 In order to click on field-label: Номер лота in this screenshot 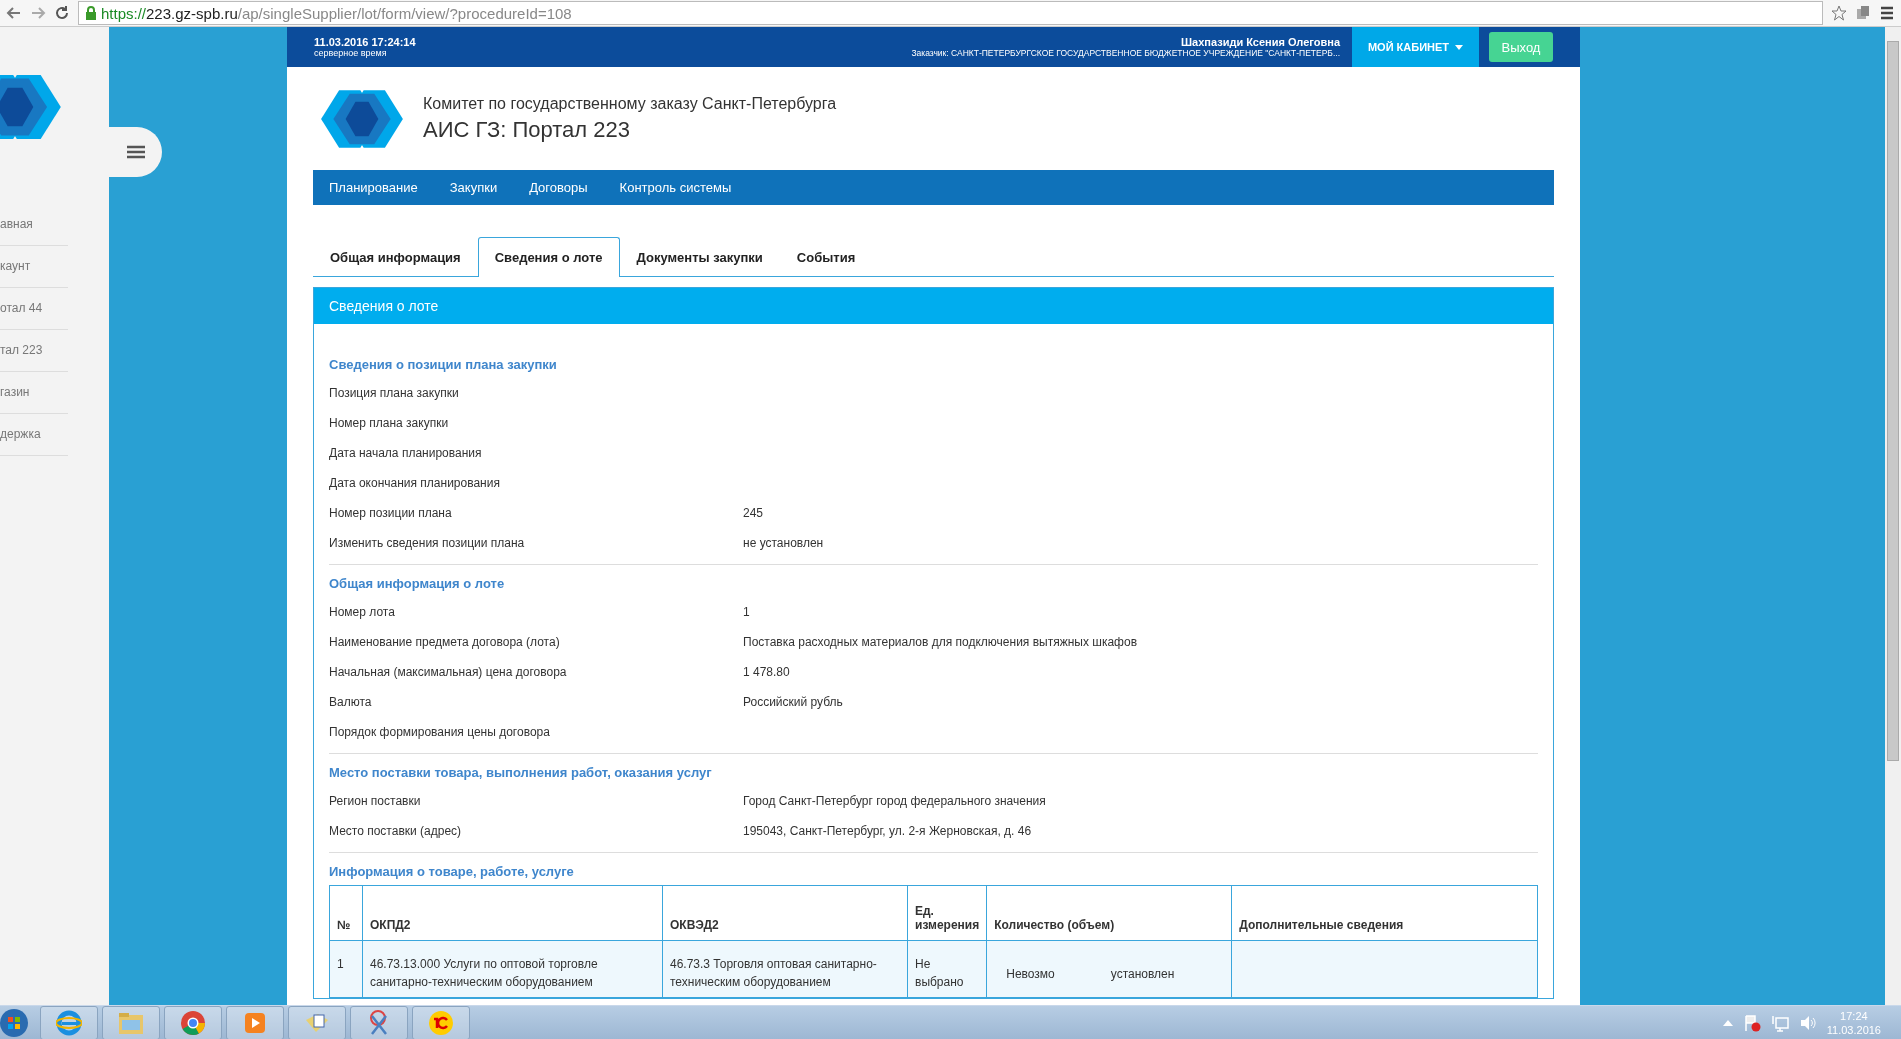, I will do `click(362, 612)`.